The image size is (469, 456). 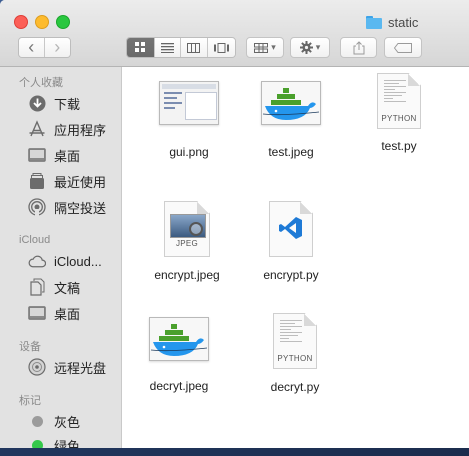 I want to click on sidebar-item-label: 灰色, so click(x=67, y=422).